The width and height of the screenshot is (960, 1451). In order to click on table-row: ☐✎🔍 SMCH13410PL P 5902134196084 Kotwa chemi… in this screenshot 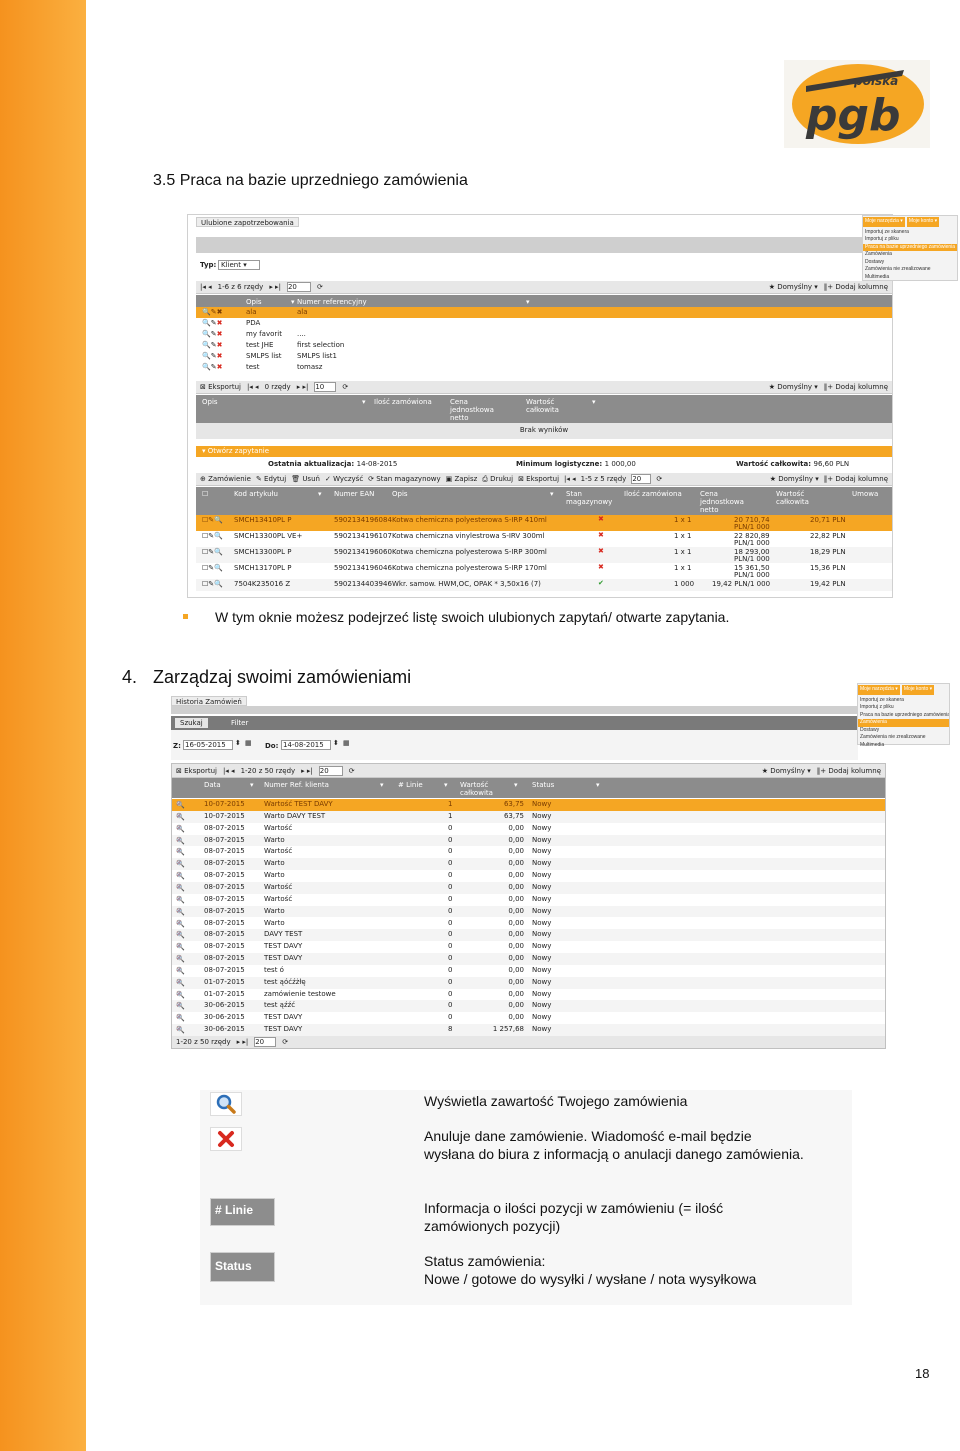, I will do `click(544, 523)`.